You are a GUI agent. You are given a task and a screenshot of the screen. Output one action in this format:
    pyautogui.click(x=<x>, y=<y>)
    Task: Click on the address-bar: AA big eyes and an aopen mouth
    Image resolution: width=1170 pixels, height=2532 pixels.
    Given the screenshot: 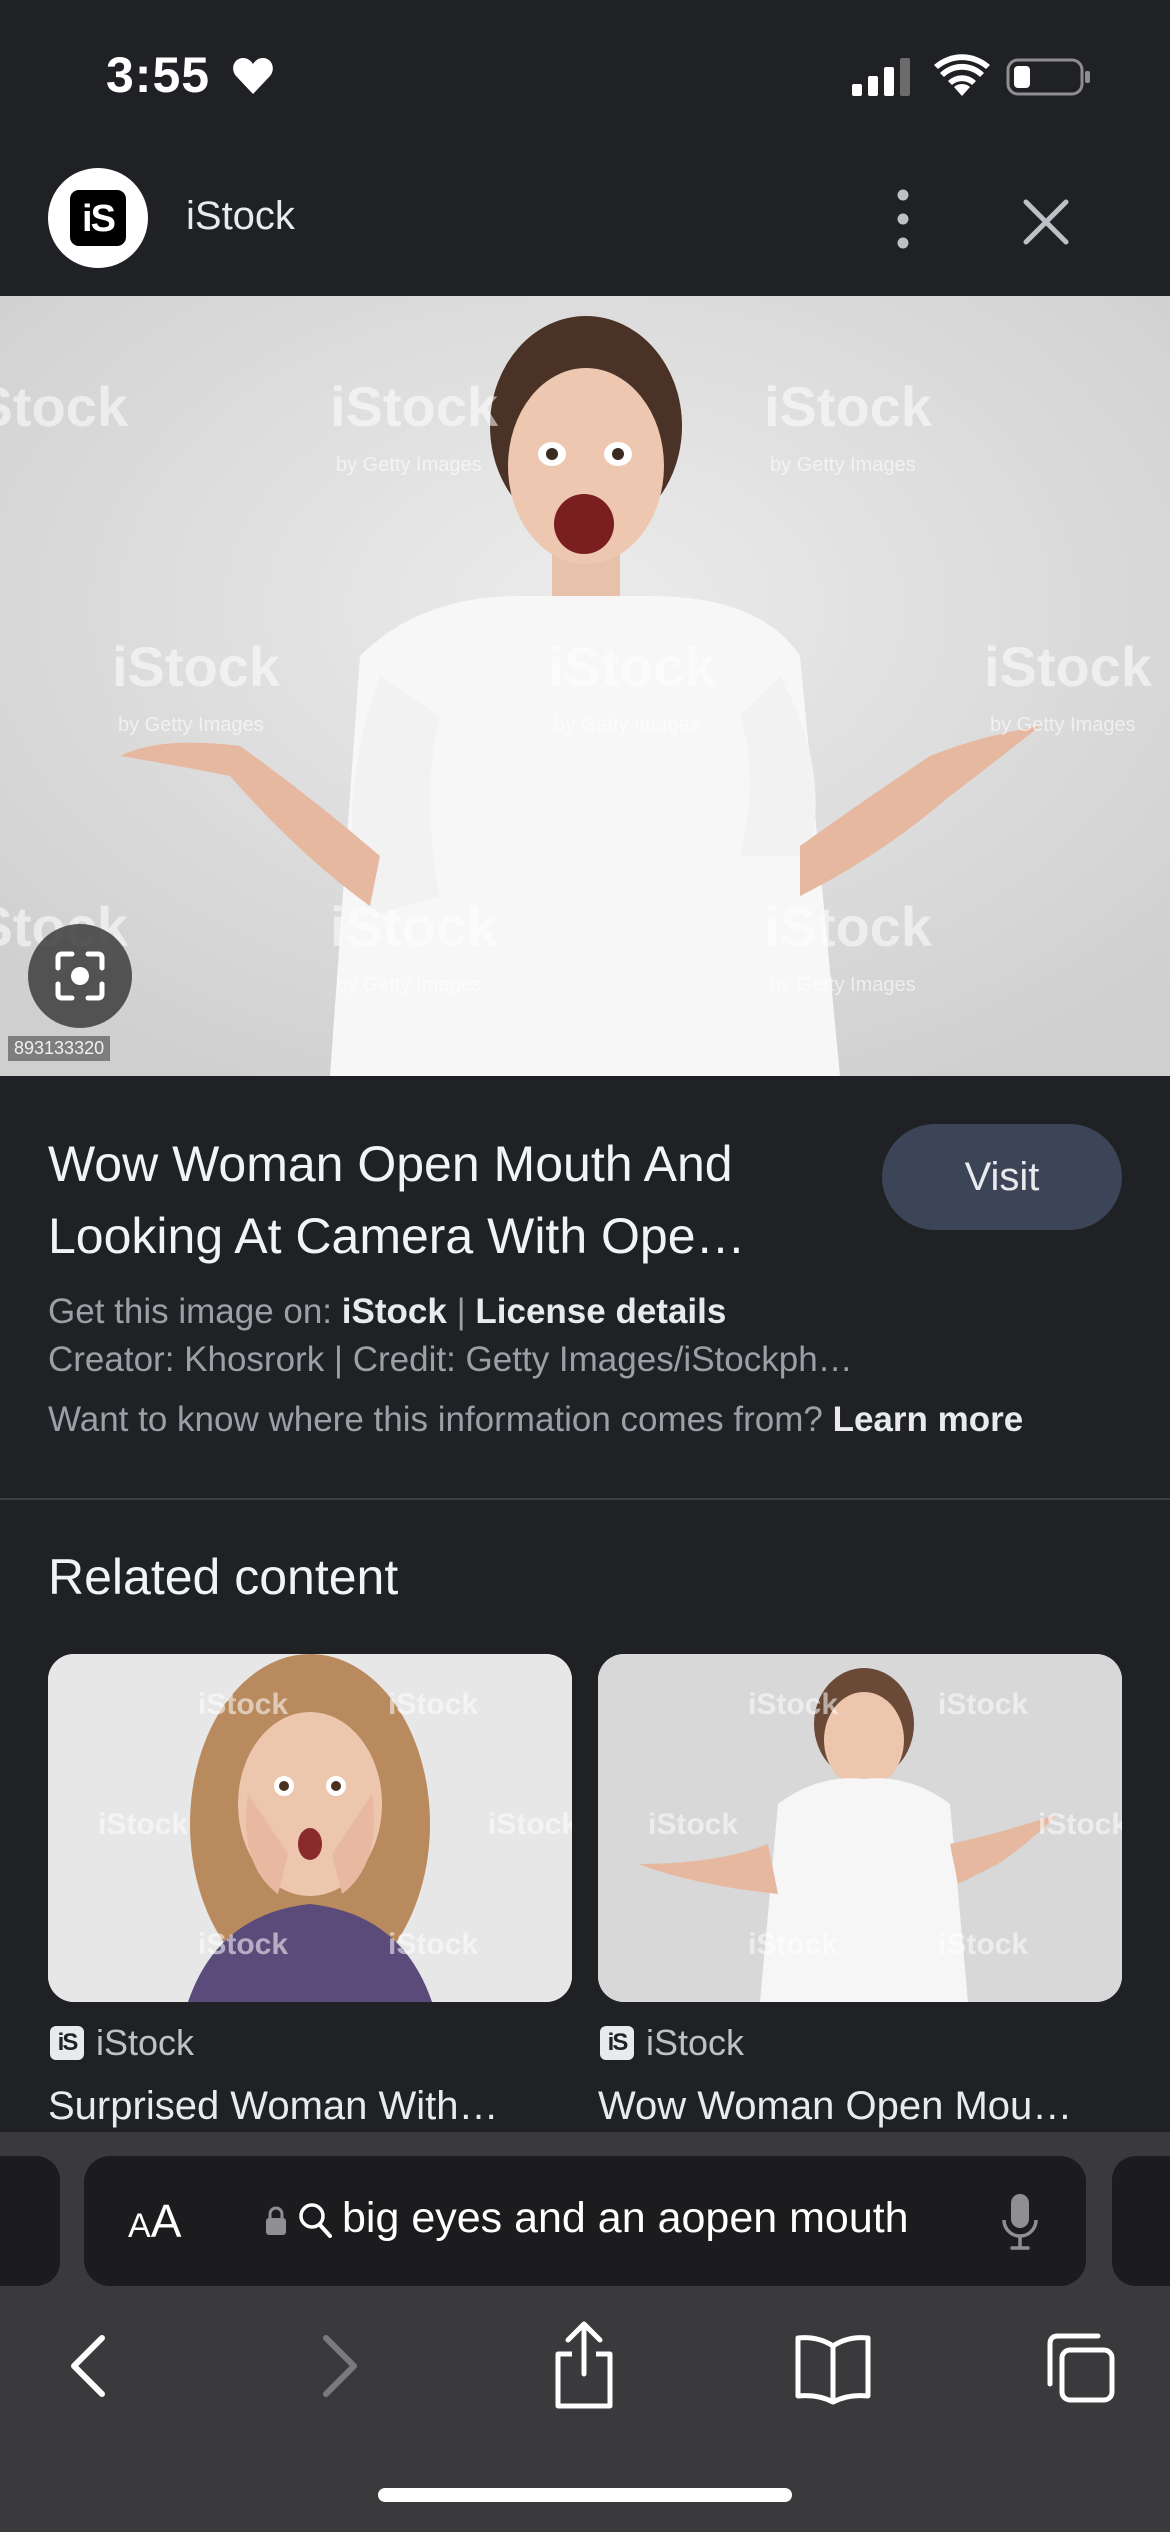 What is the action you would take?
    pyautogui.click(x=585, y=2221)
    